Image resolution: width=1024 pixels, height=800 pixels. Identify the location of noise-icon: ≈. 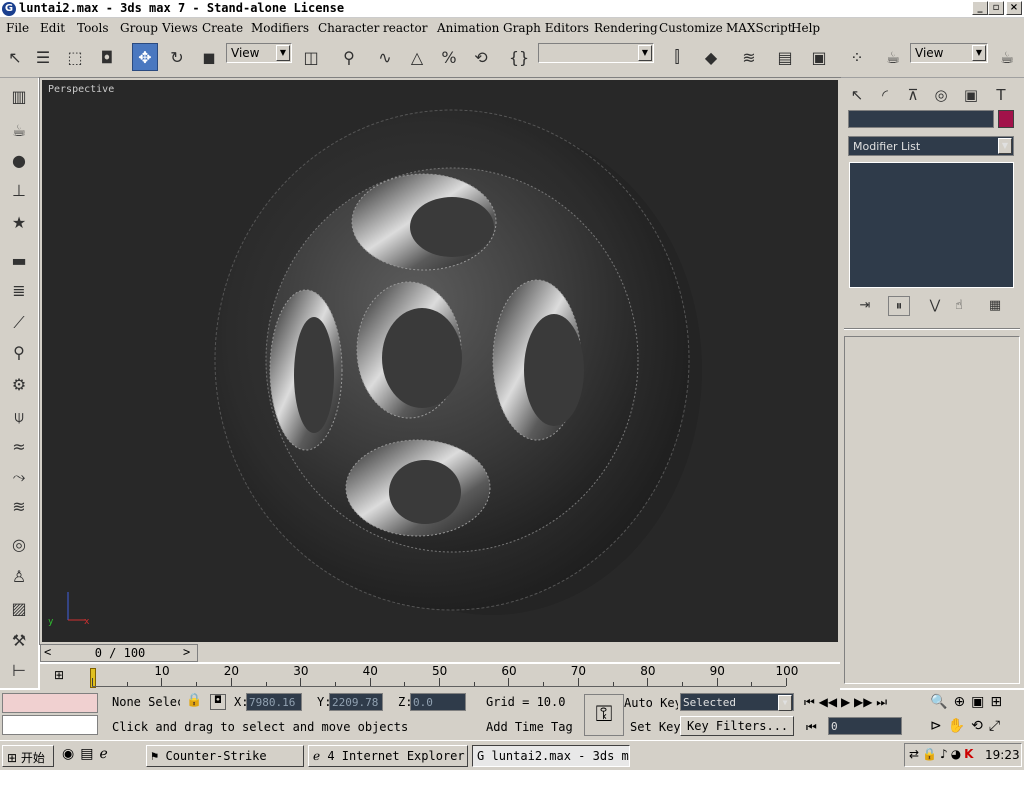
(19, 447).